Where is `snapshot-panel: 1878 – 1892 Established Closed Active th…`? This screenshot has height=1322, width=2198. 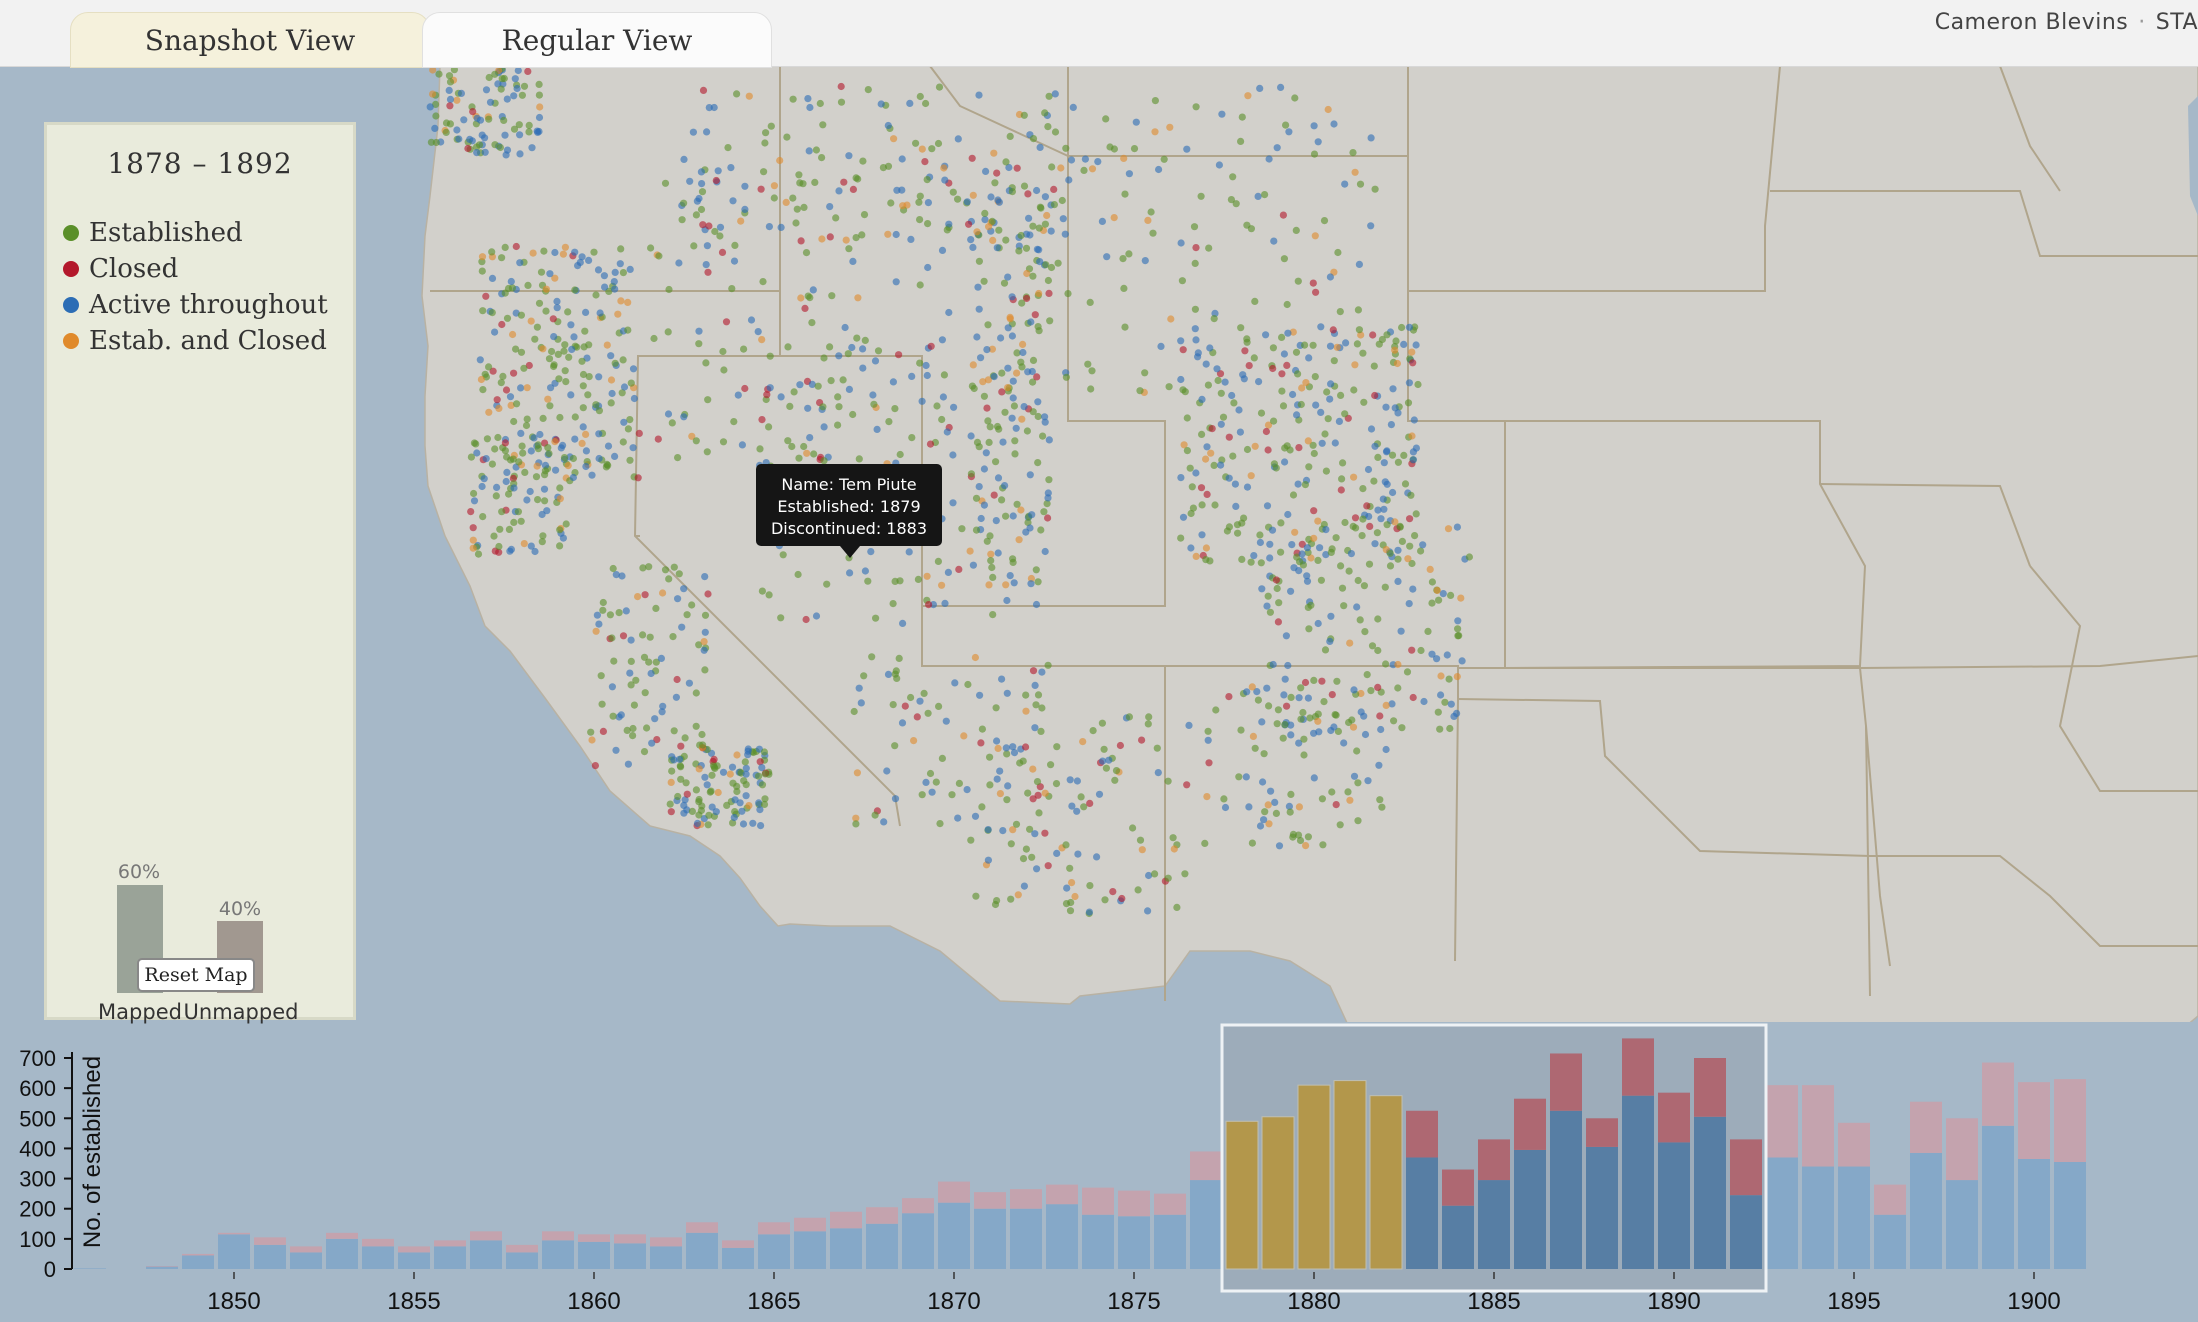 snapshot-panel: 1878 – 1892 Established Closed Active th… is located at coordinates (200, 573).